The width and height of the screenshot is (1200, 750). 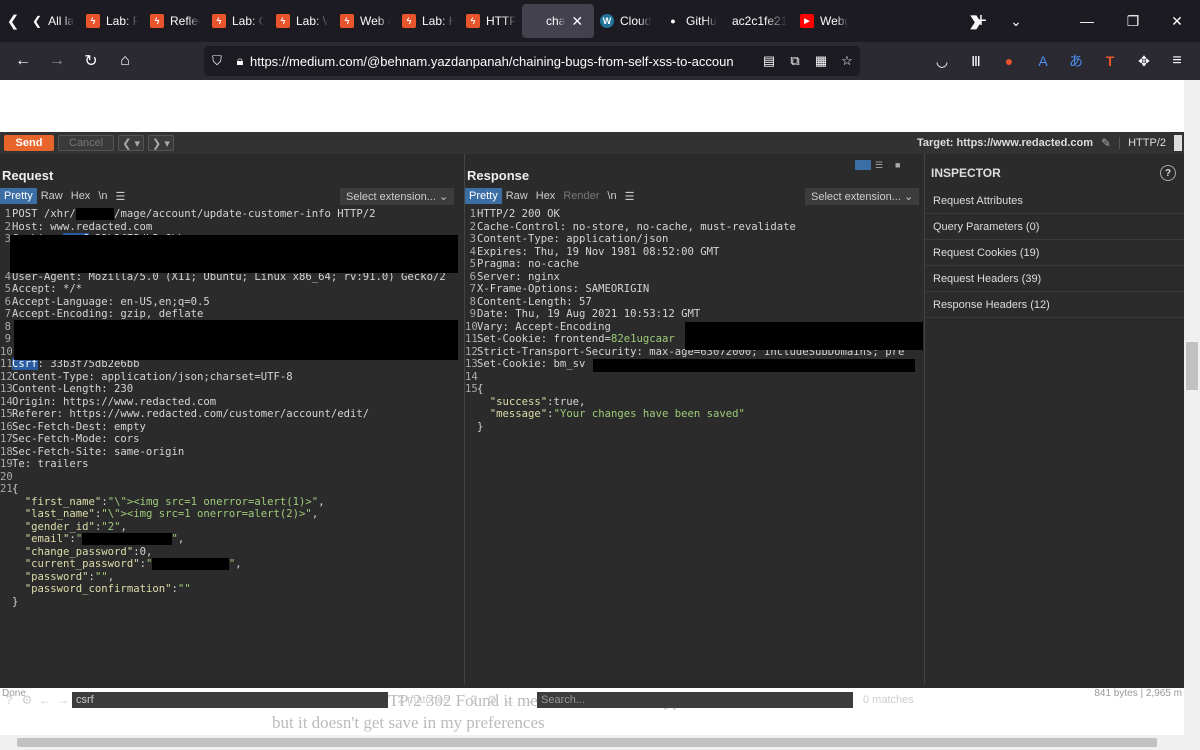 What do you see at coordinates (240, 61) in the screenshot?
I see `lock-icon: 🔒︎` at bounding box center [240, 61].